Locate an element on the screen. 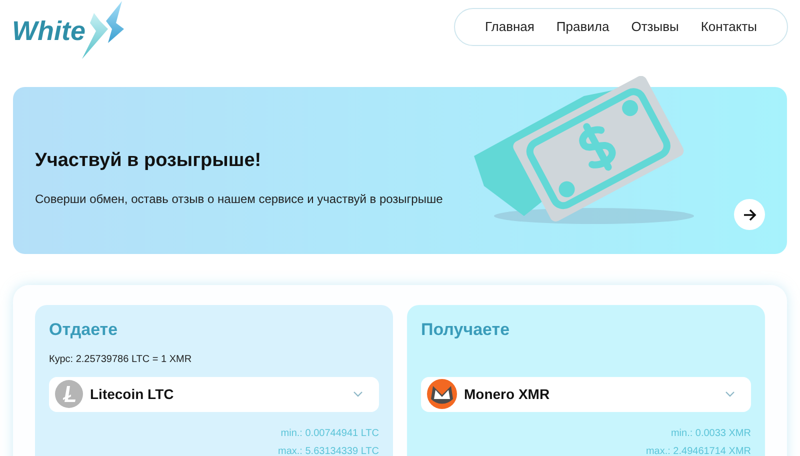 This screenshot has width=800, height=456. currency-select: Litecoin LTC is located at coordinates (214, 394).